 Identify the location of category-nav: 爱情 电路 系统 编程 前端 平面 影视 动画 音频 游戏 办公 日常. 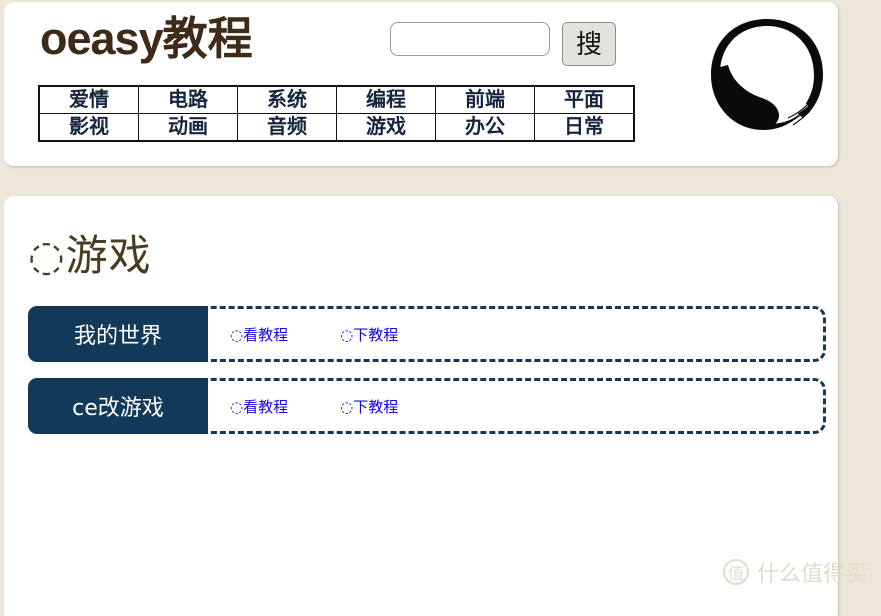
(336, 113).